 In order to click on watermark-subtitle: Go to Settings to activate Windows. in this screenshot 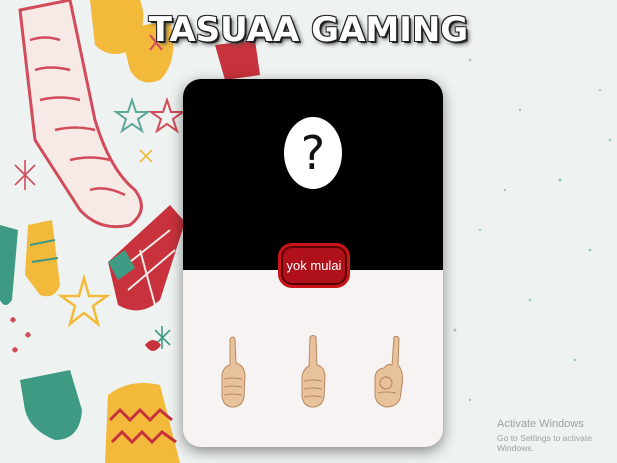, I will do `click(544, 443)`.